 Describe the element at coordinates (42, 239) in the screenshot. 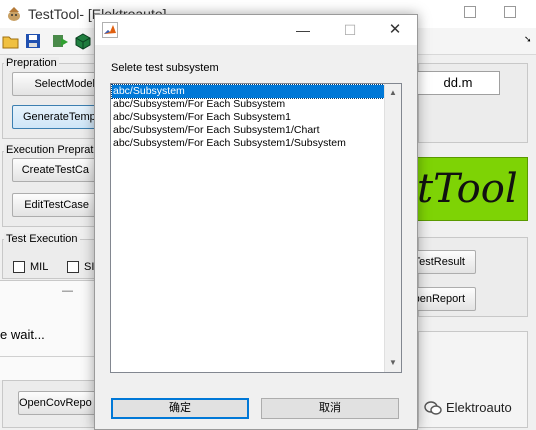

I see `test-execution-title: Test Execution` at that location.